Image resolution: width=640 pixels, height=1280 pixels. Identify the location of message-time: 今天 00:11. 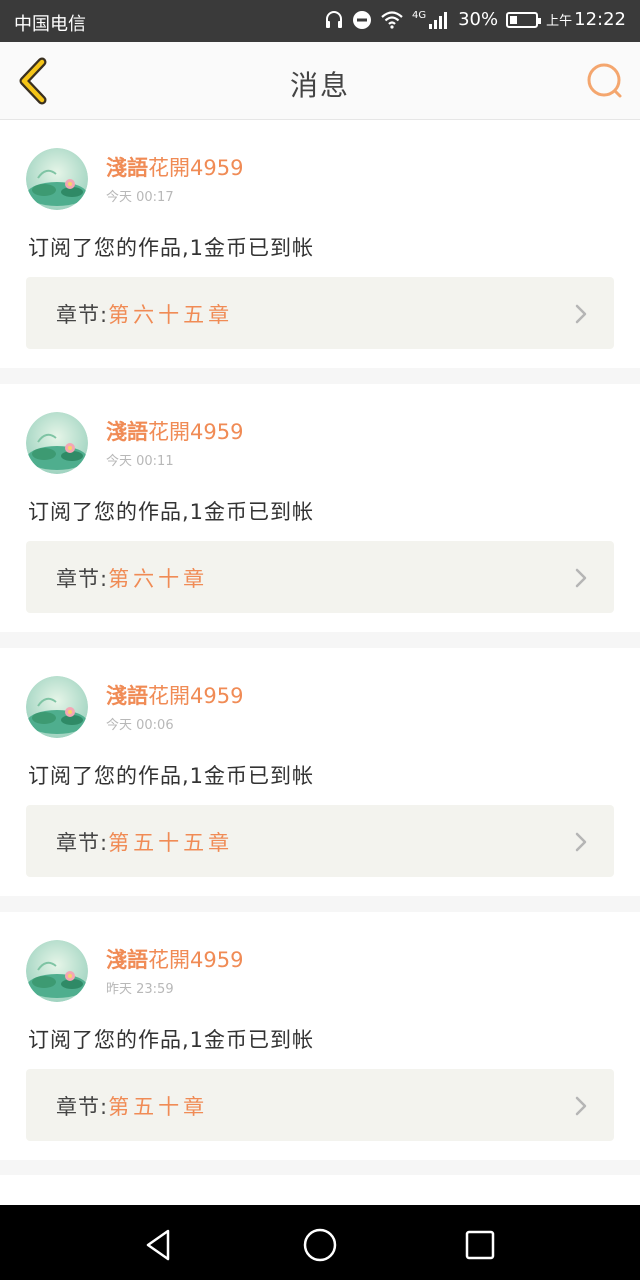
(140, 461).